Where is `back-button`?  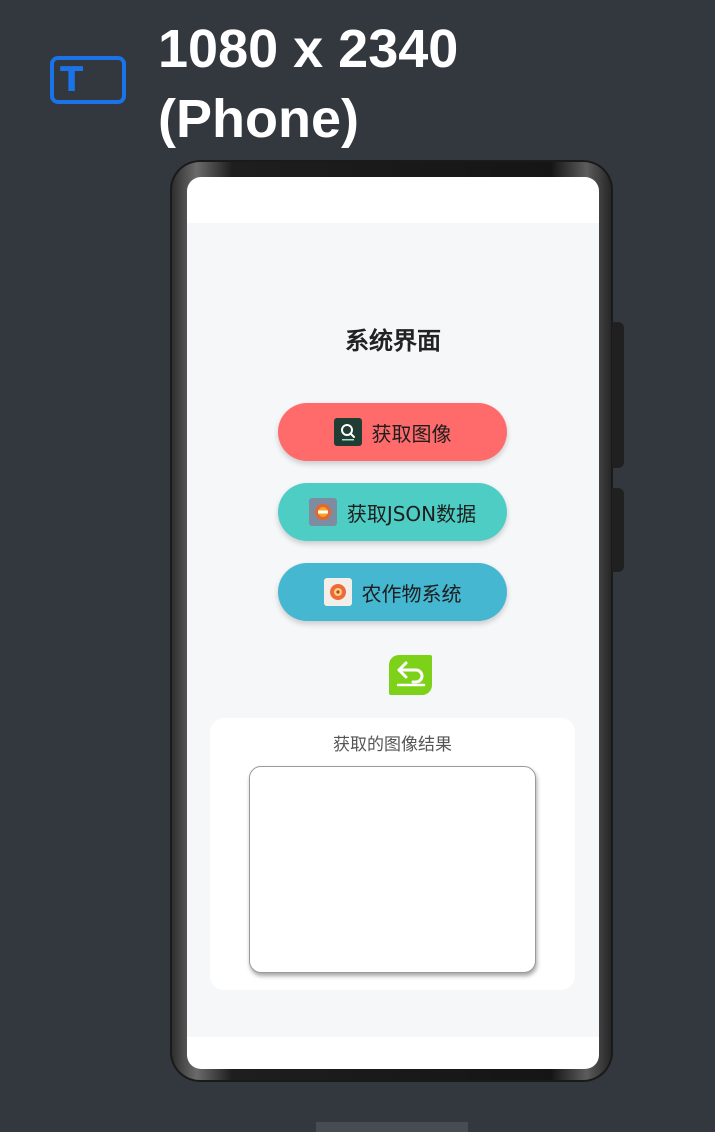 back-button is located at coordinates (410, 675).